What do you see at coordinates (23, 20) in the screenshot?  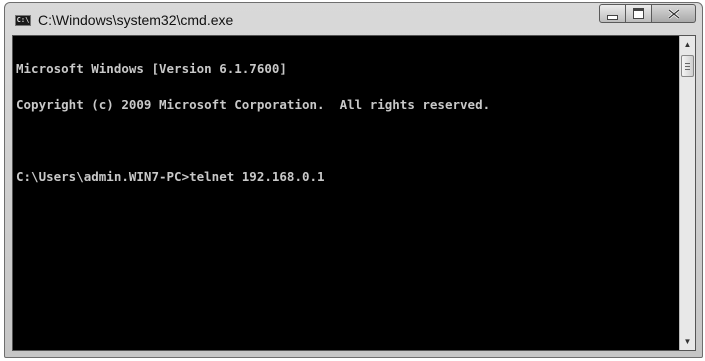 I see `cmd-app-icon: C:\` at bounding box center [23, 20].